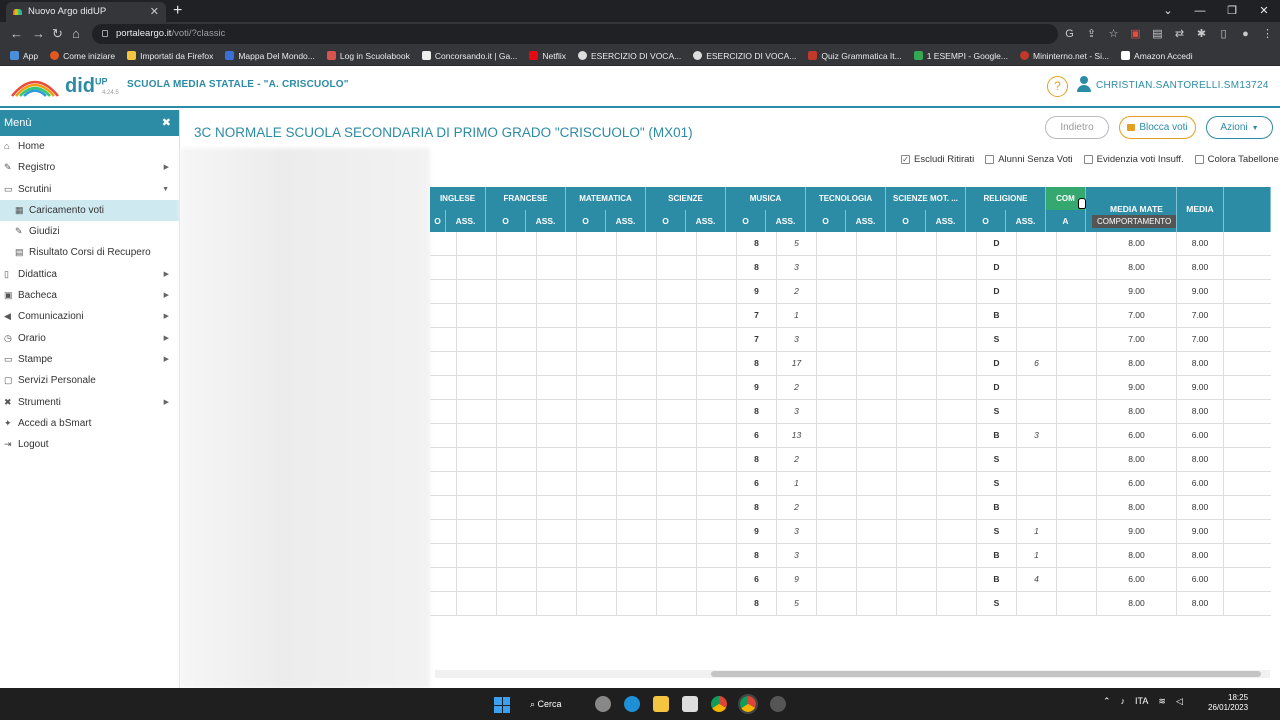 This screenshot has width=1280, height=720. Describe the element at coordinates (1137, 579) in the screenshot. I see `media-mate-cell: 6.00` at that location.